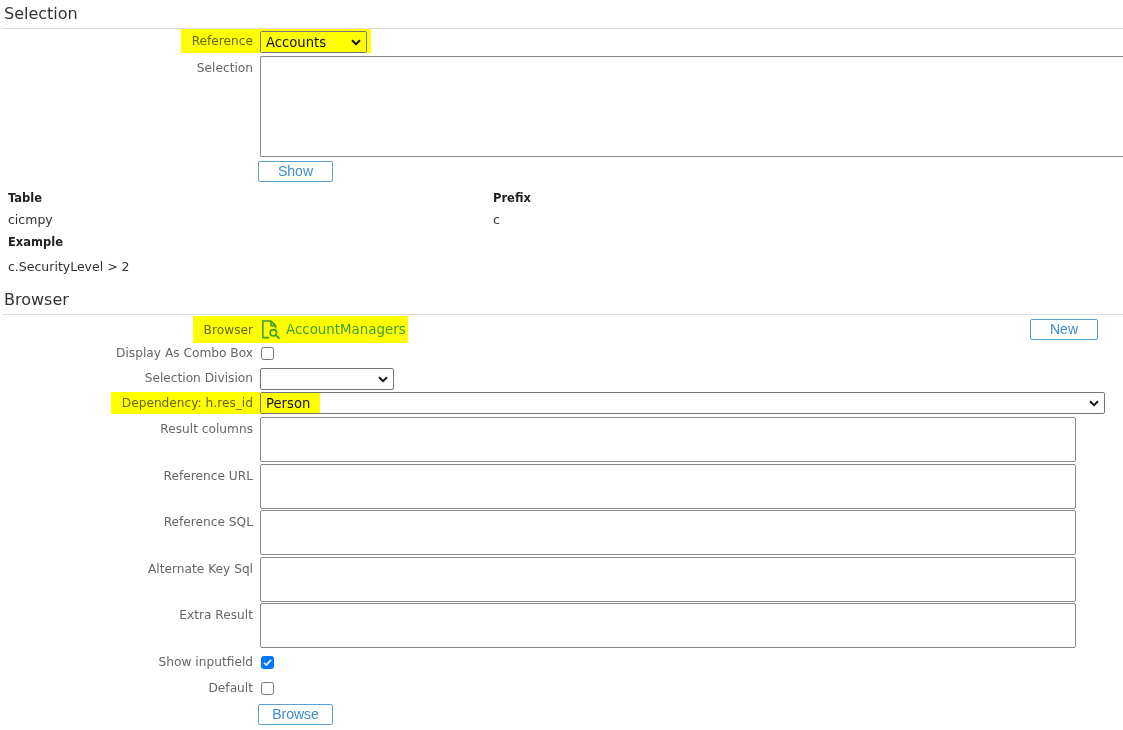  Describe the element at coordinates (208, 522) in the screenshot. I see `field-label: Reference SQL` at that location.